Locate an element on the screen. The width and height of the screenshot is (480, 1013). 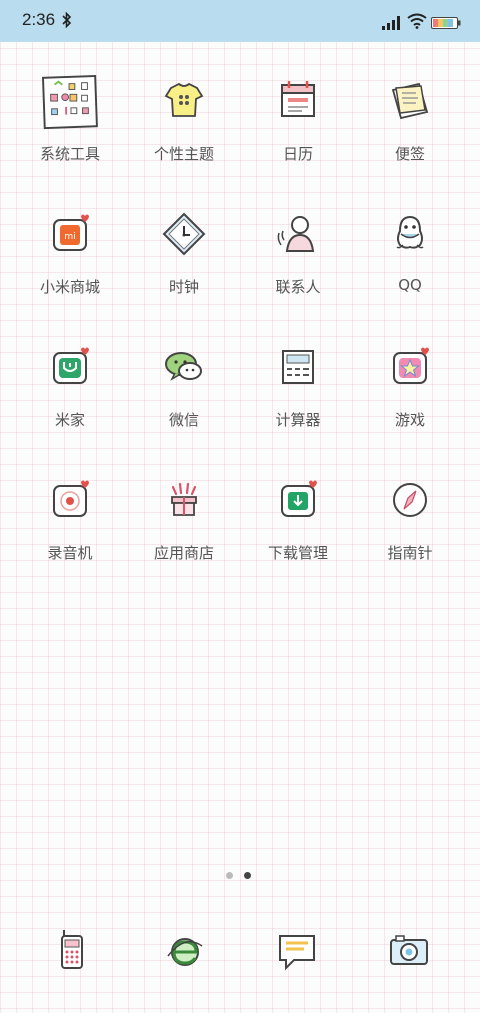
notes-icon is located at coordinates (410, 101).